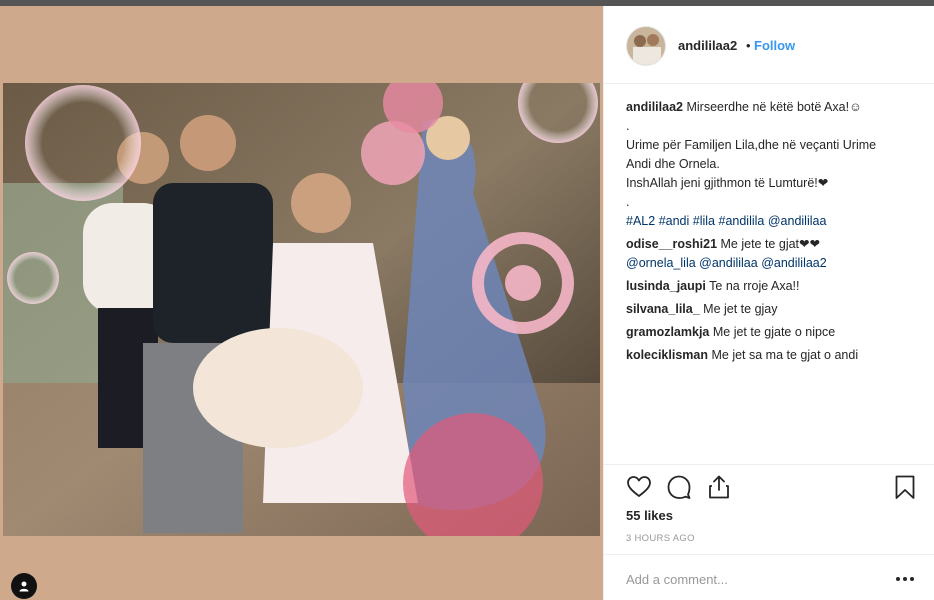  I want to click on post-timestamp: 3 HOURS AGO, so click(660, 538).